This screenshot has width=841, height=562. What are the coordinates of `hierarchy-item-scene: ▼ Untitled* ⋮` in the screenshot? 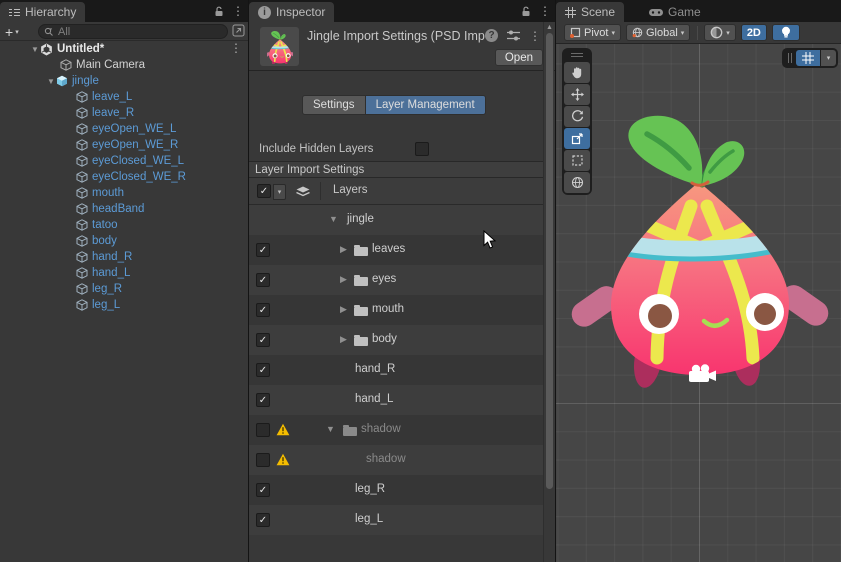 It's located at (124, 49).